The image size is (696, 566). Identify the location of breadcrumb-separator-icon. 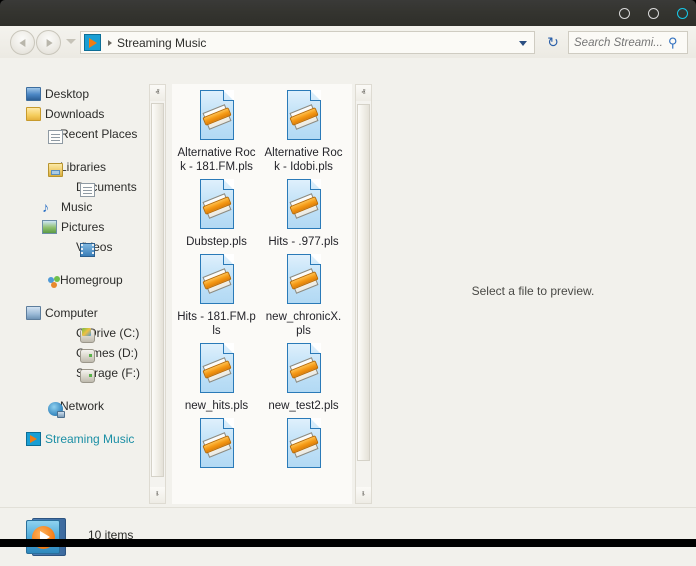
(110, 42).